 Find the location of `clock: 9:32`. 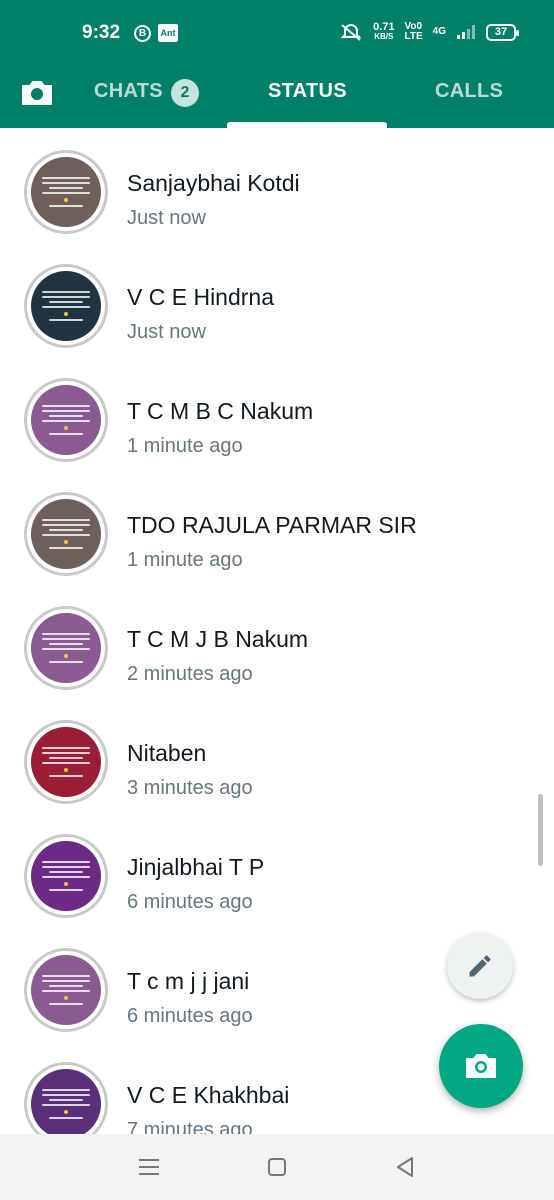

clock: 9:32 is located at coordinates (101, 32).